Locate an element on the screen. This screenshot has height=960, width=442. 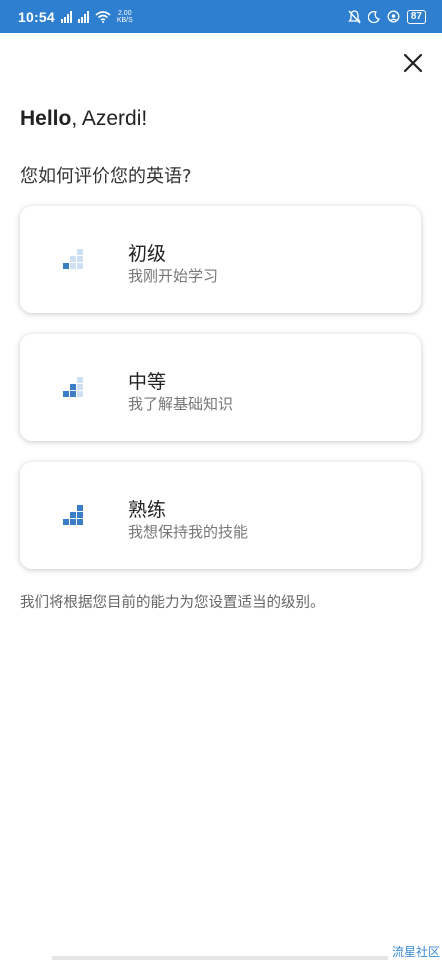
close-button is located at coordinates (413, 63).